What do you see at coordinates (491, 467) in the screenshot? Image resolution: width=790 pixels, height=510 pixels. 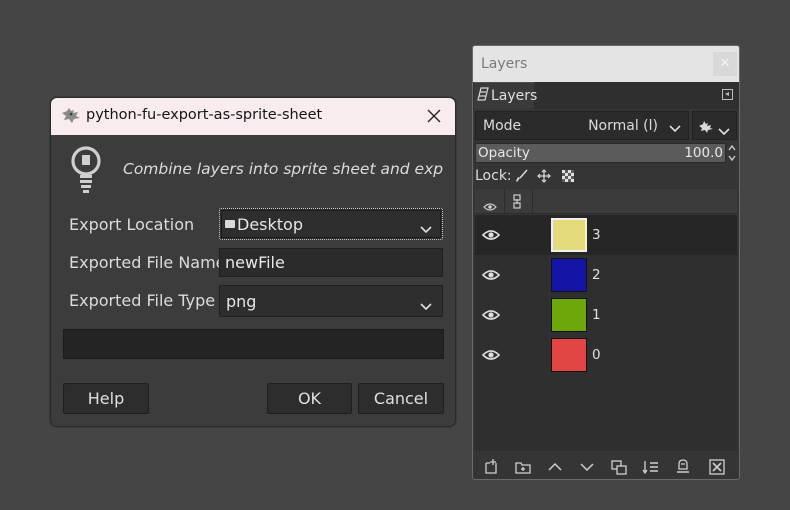 I see `new-layer-icon` at bounding box center [491, 467].